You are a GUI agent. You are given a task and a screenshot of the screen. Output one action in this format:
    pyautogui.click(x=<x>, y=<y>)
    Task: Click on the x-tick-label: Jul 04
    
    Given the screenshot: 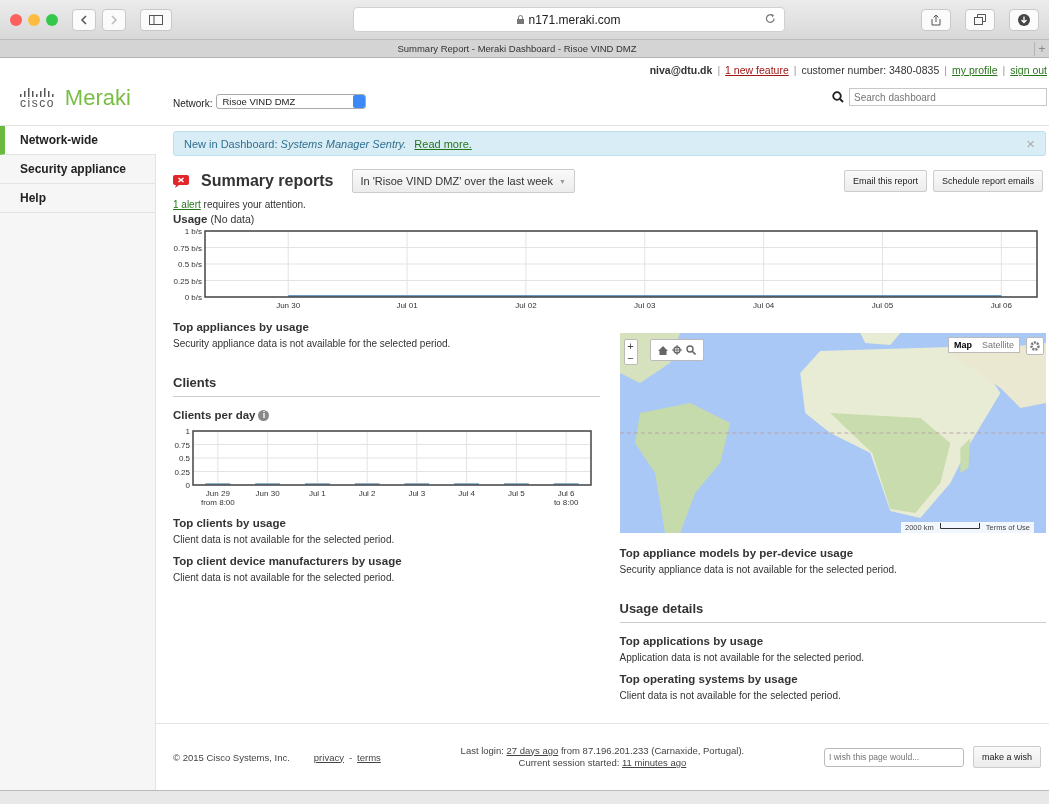 What is the action you would take?
    pyautogui.click(x=763, y=305)
    